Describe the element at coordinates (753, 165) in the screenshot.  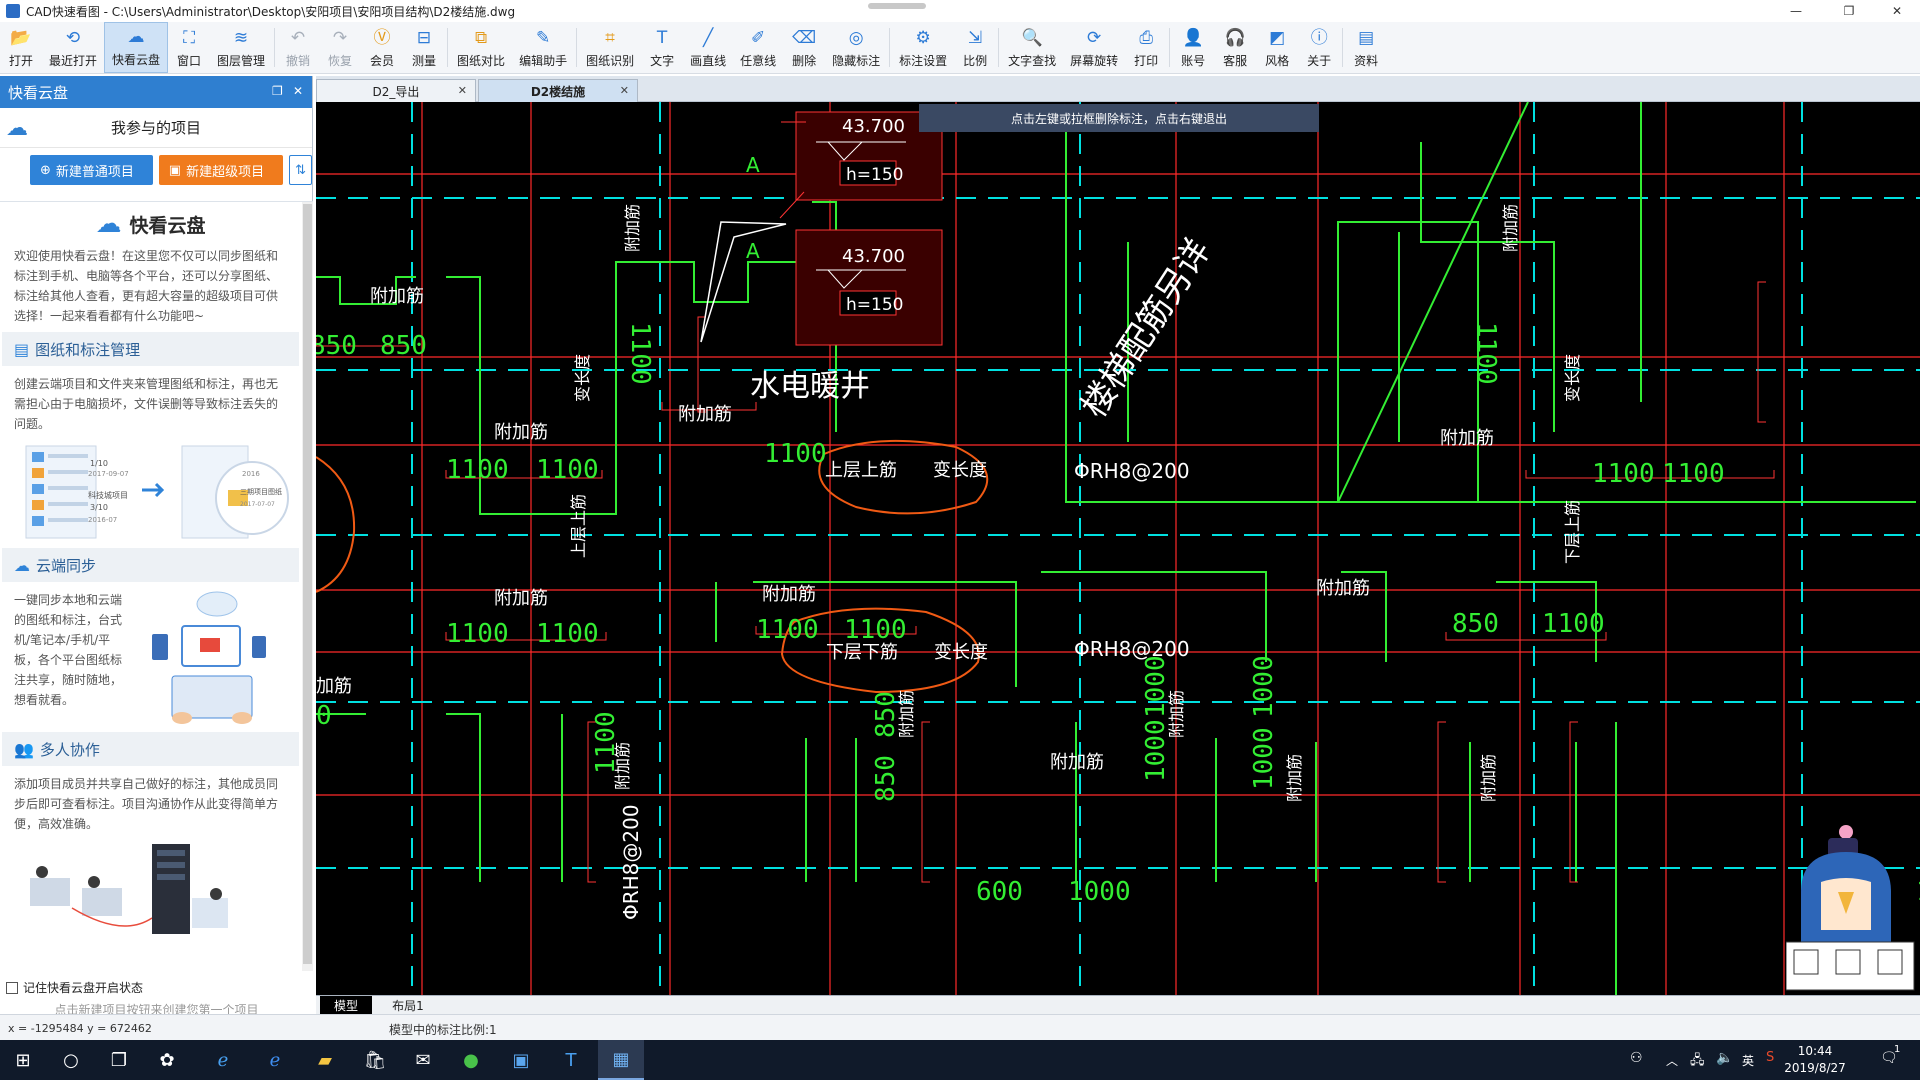
I see `section-mark-a: A` at that location.